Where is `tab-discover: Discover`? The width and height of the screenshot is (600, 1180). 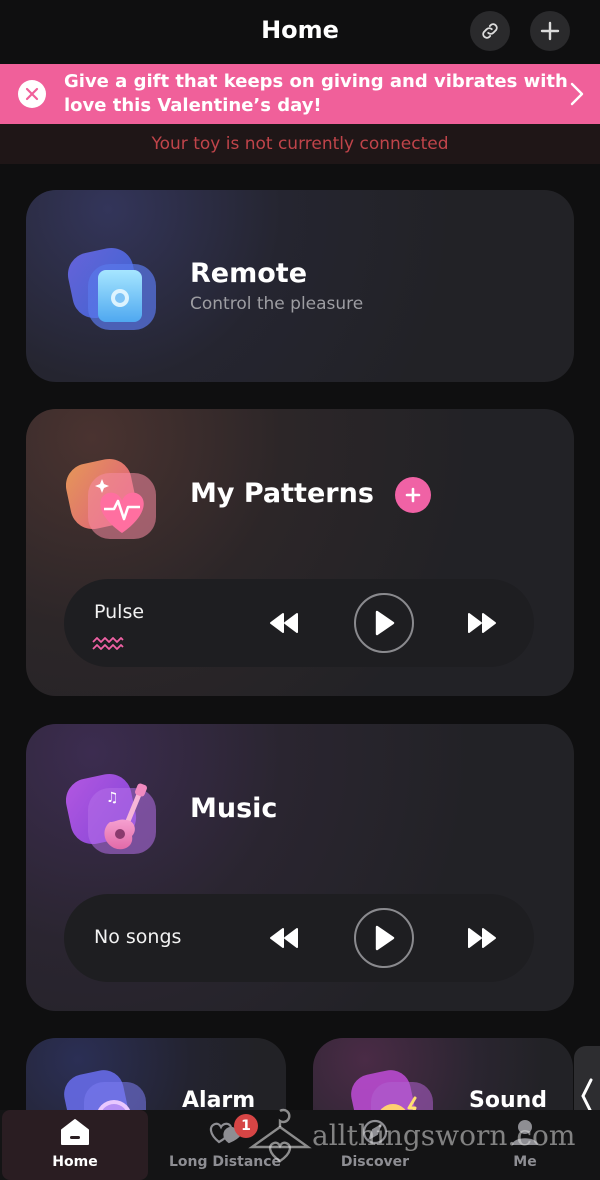
tab-discover: Discover is located at coordinates (375, 1145).